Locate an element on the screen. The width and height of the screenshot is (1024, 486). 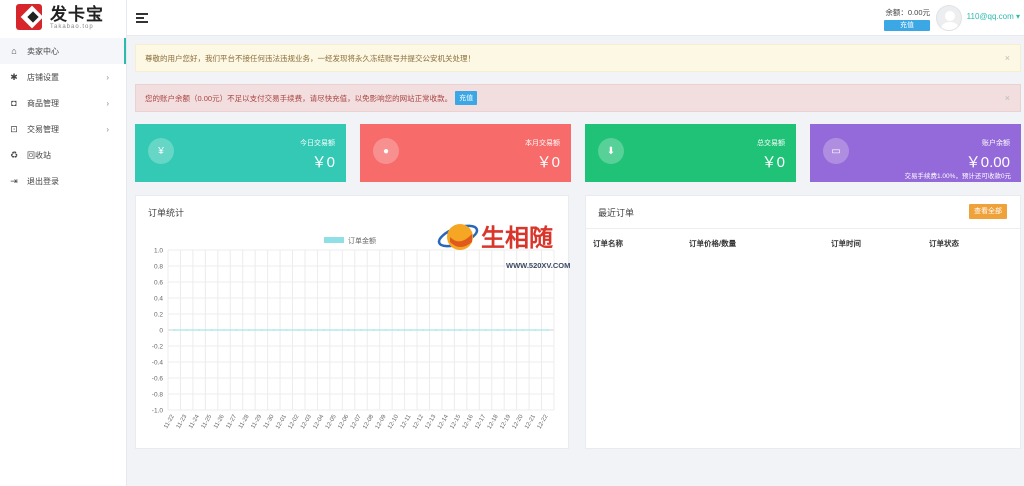
x-tick-label: 12-10 is located at coordinates (393, 421).